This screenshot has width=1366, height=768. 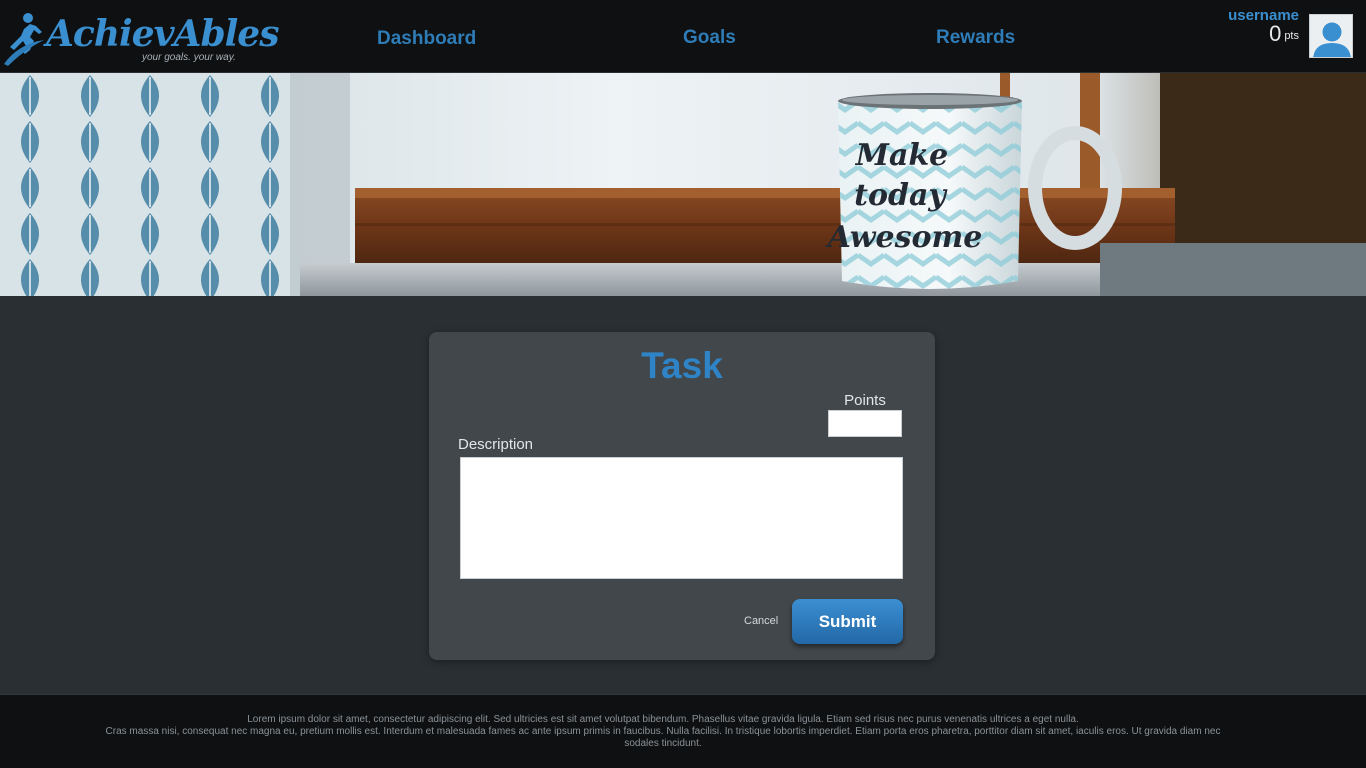 I want to click on mug-text-line3: Awesome, so click(x=904, y=237).